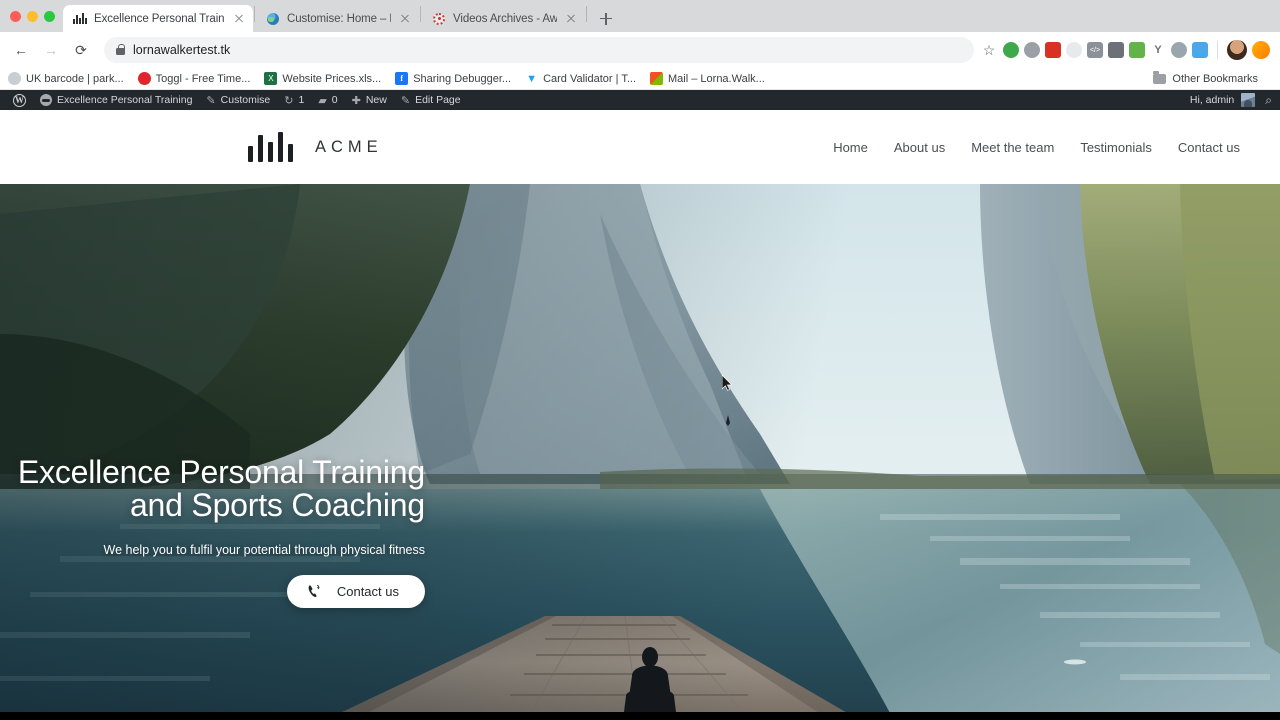 Image resolution: width=1280 pixels, height=720 pixels. Describe the element at coordinates (539, 50) in the screenshot. I see `url-input: lornawalkertest.tk` at that location.